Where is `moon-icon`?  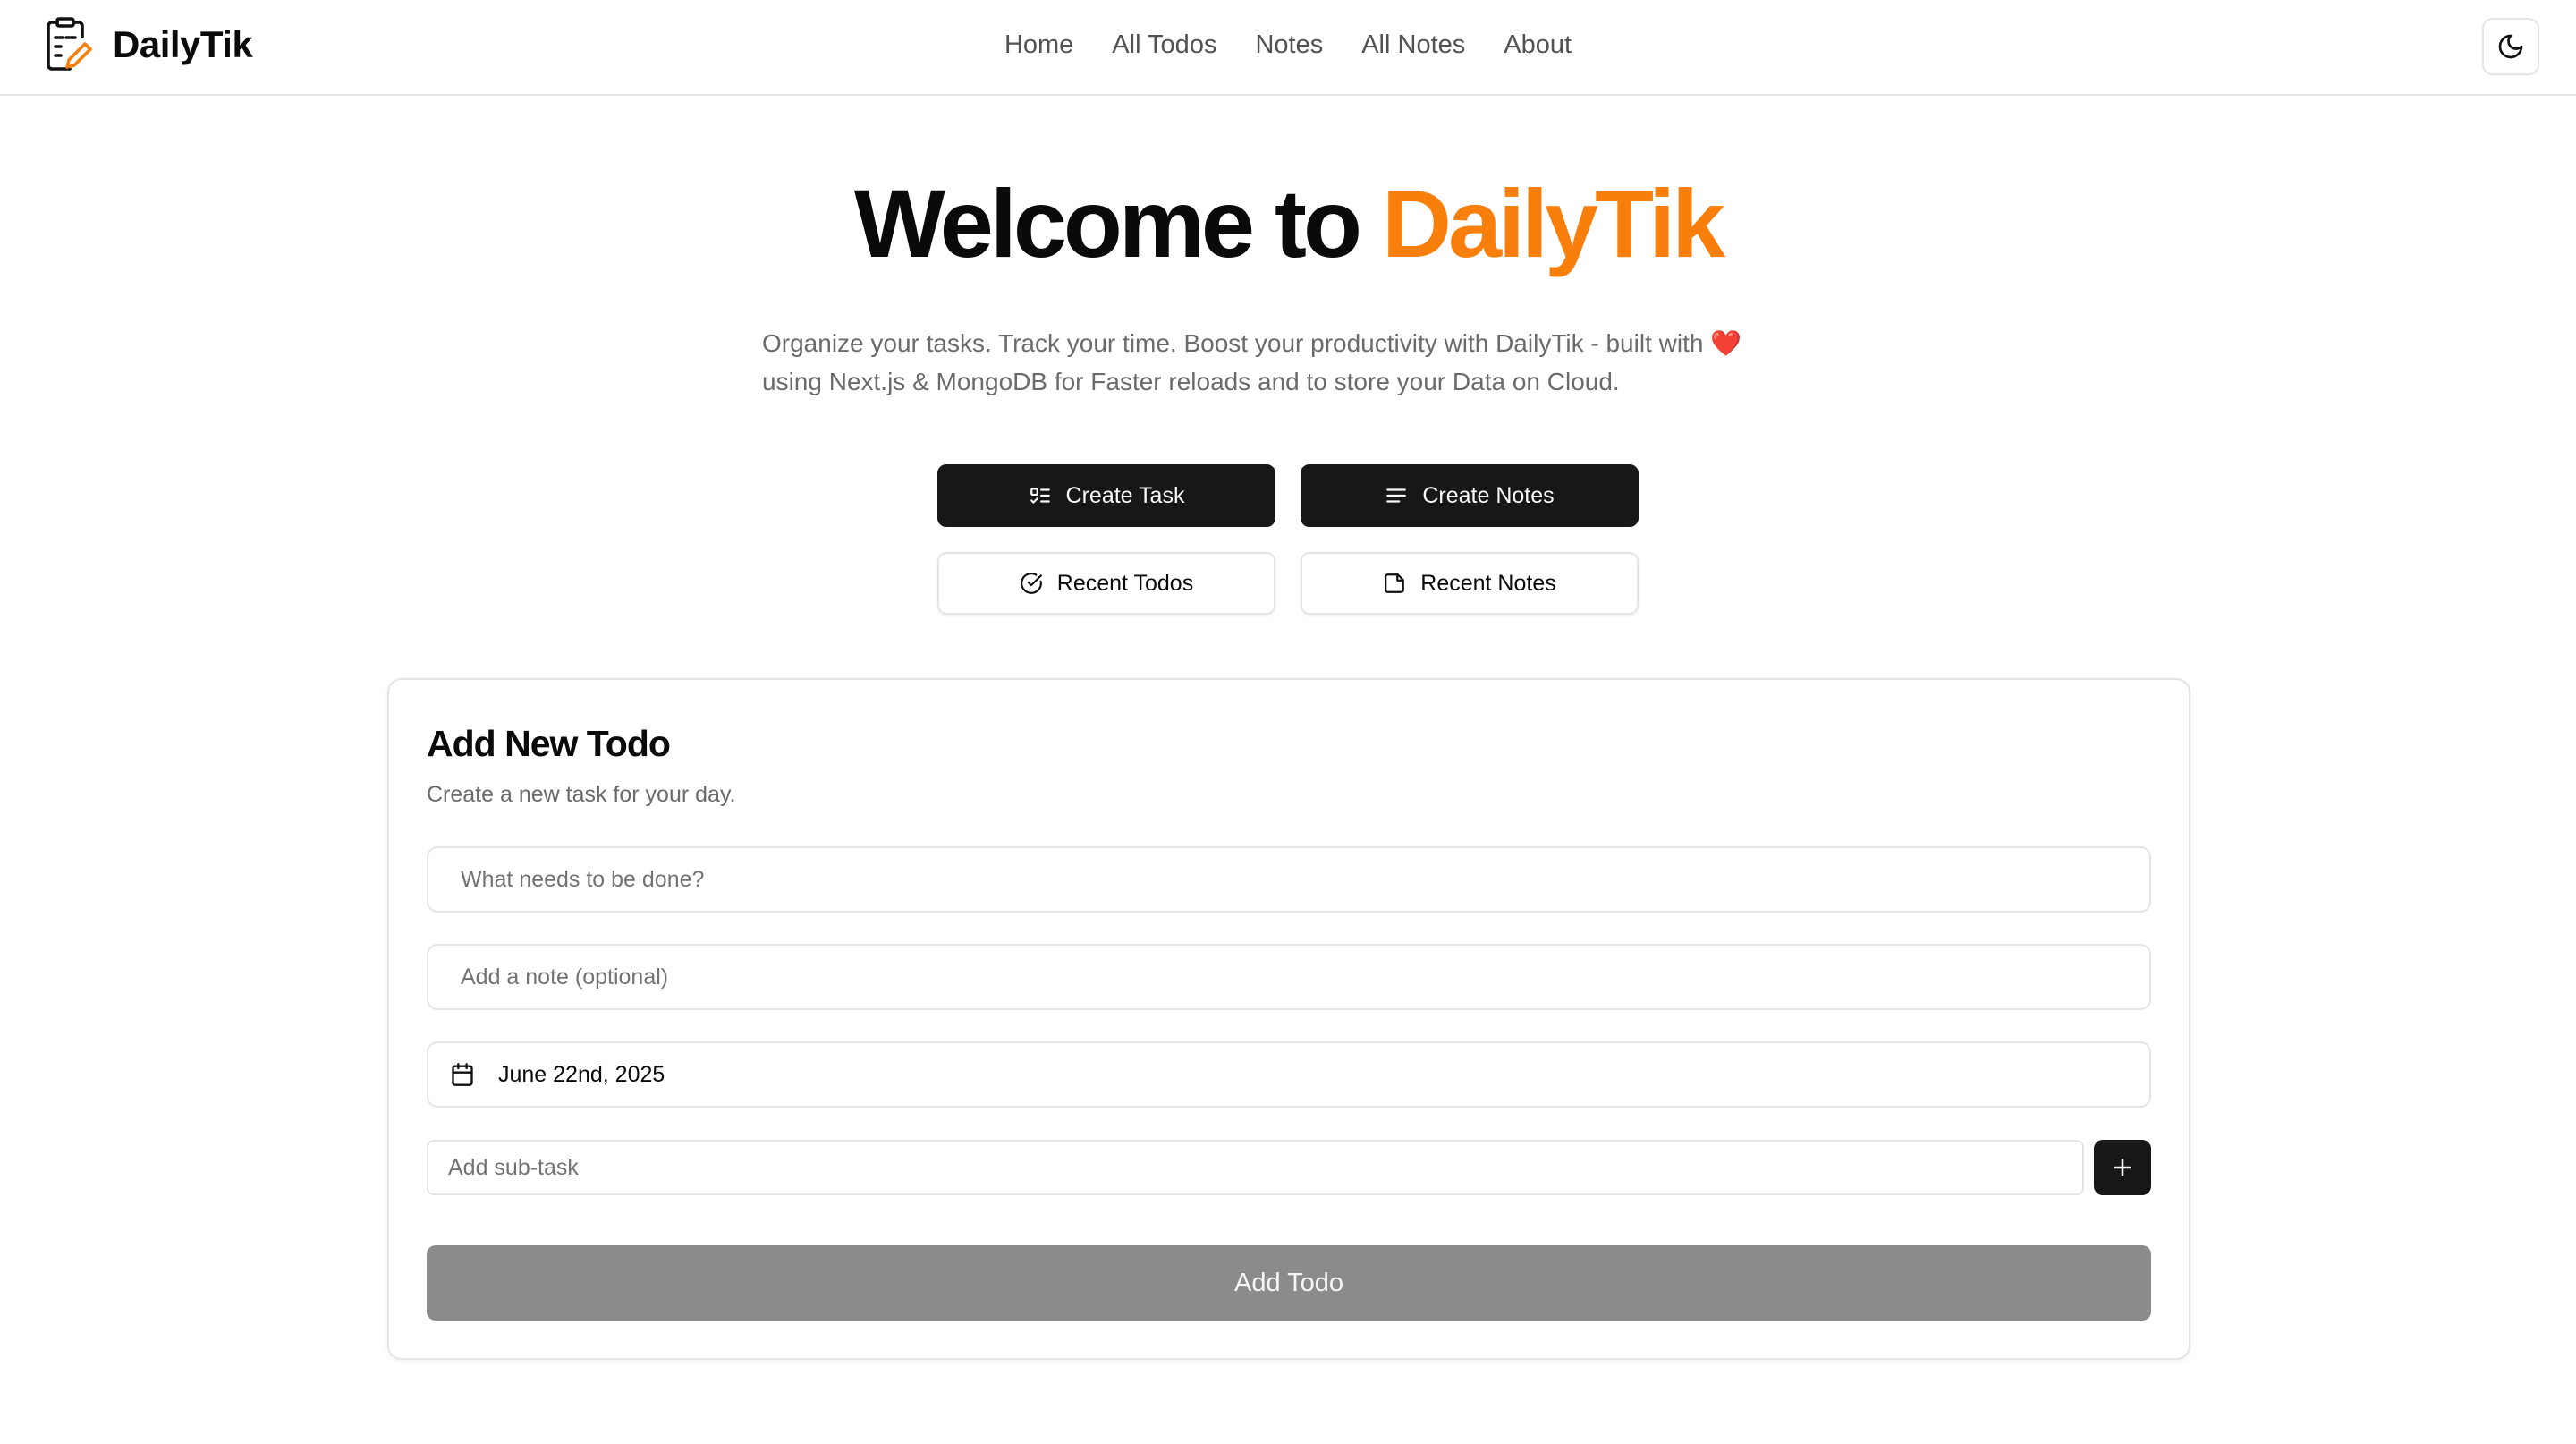 moon-icon is located at coordinates (2510, 46).